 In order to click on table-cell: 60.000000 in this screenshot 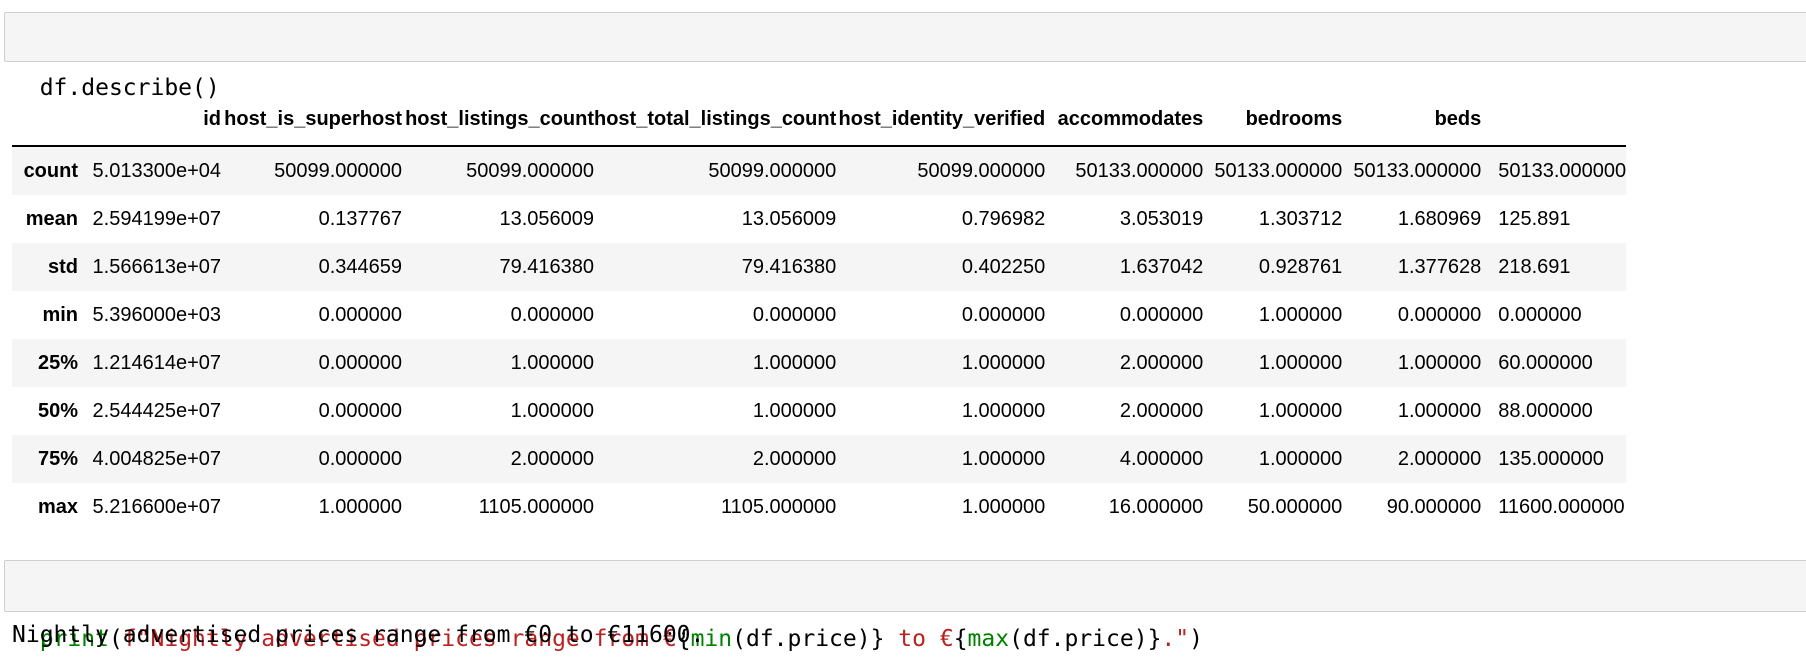, I will do `click(1545, 362)`.